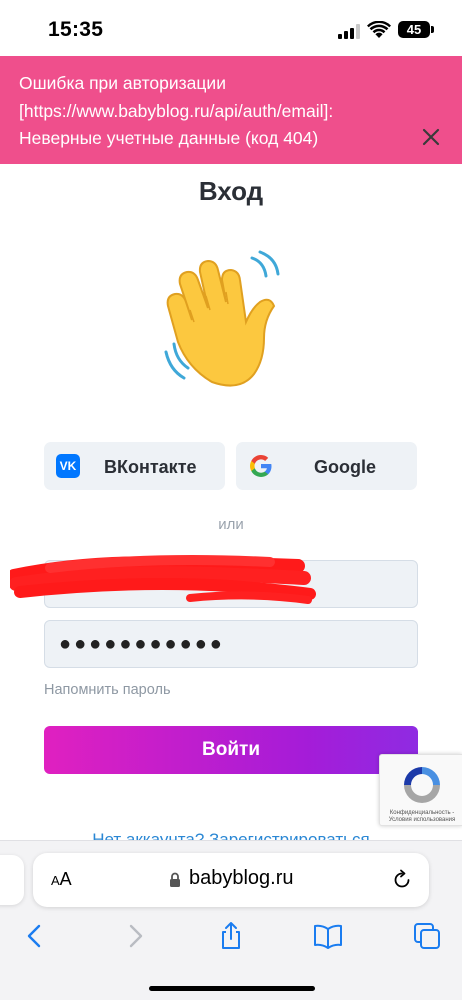 This screenshot has width=462, height=1000. What do you see at coordinates (241, 878) in the screenshot?
I see `url-text: babyblog.ru` at bounding box center [241, 878].